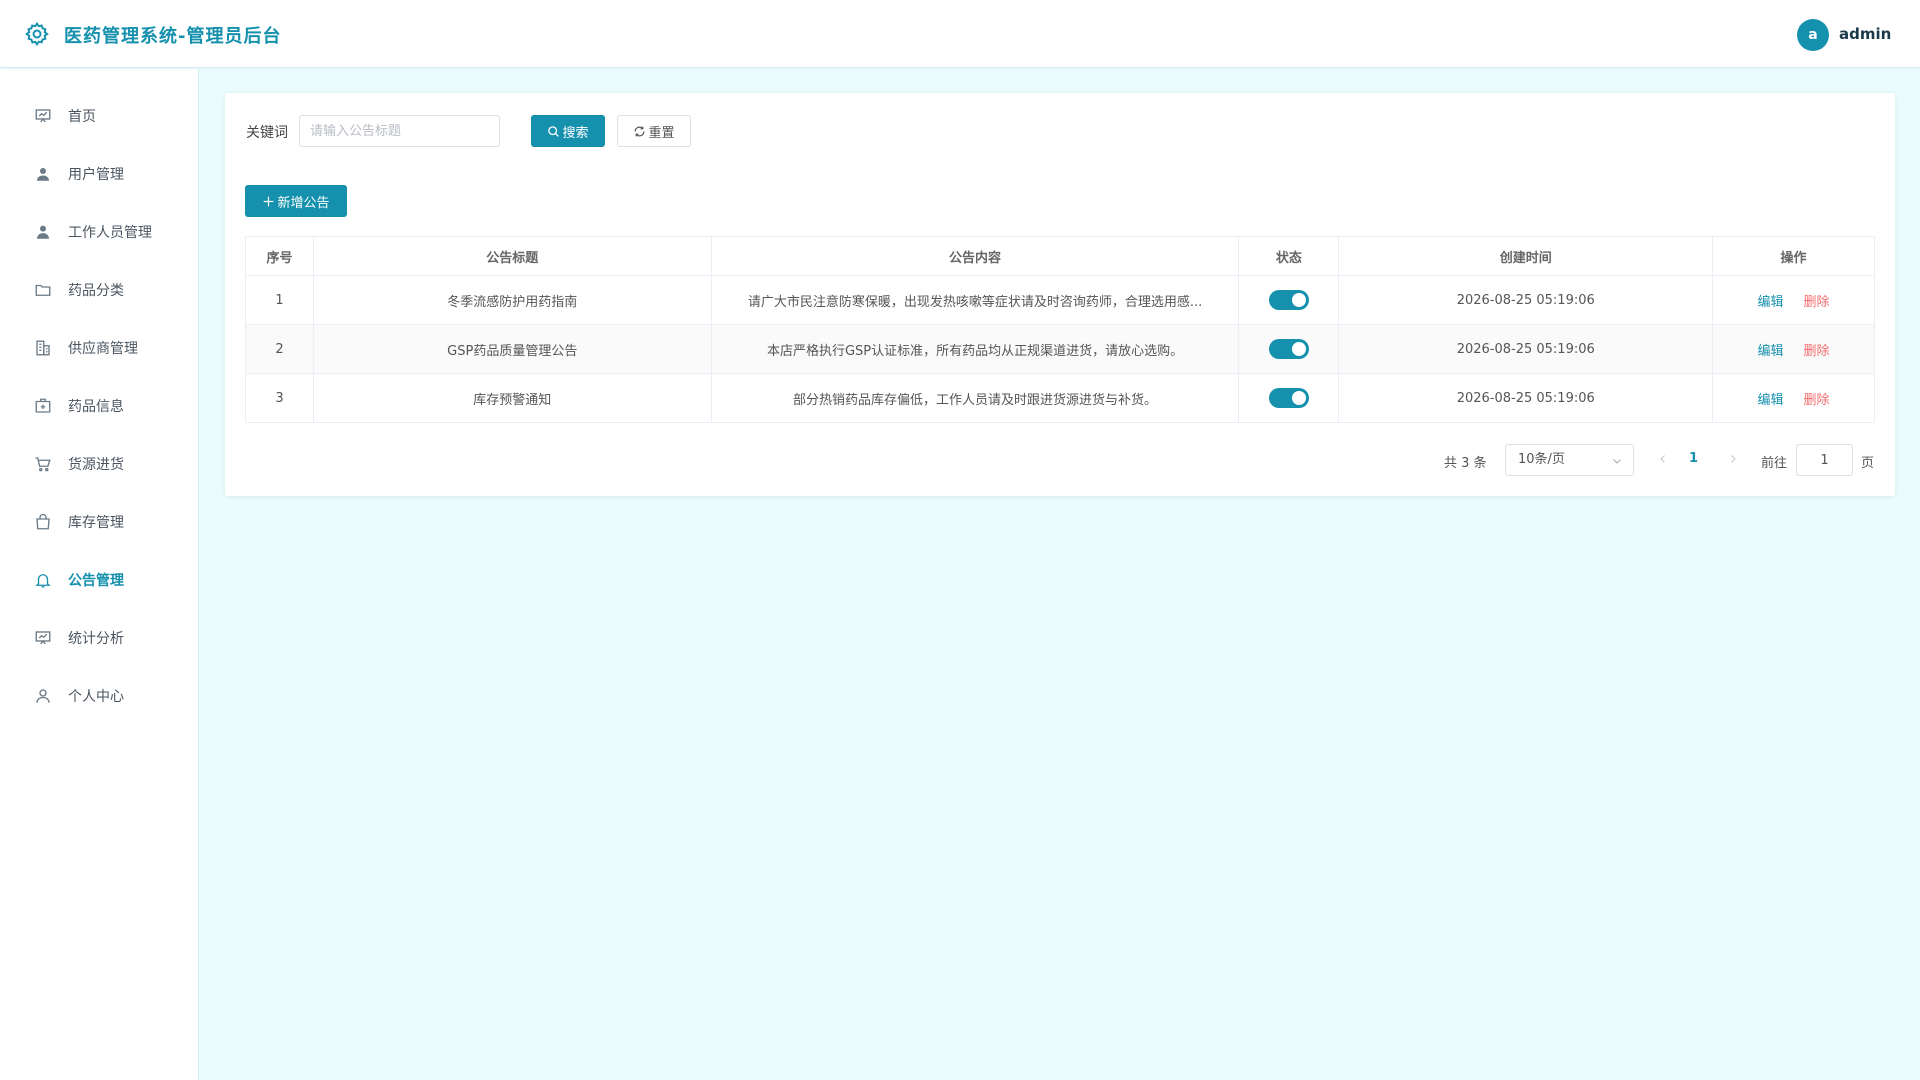 The height and width of the screenshot is (1080, 1920). What do you see at coordinates (1541, 459) in the screenshot?
I see `page-size-value: 10条/页` at bounding box center [1541, 459].